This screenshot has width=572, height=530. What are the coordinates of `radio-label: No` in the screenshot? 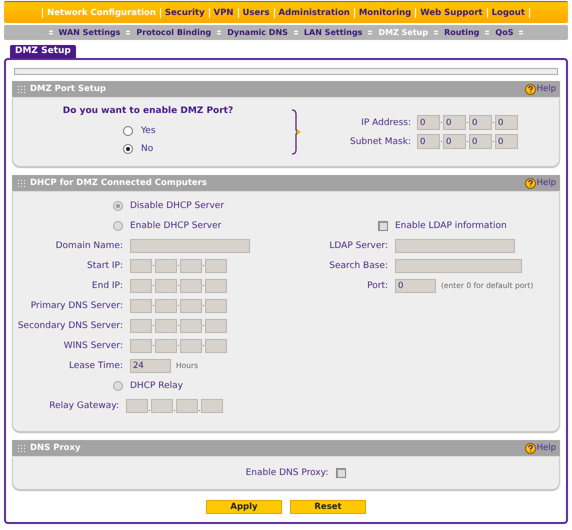 It's located at (147, 149).